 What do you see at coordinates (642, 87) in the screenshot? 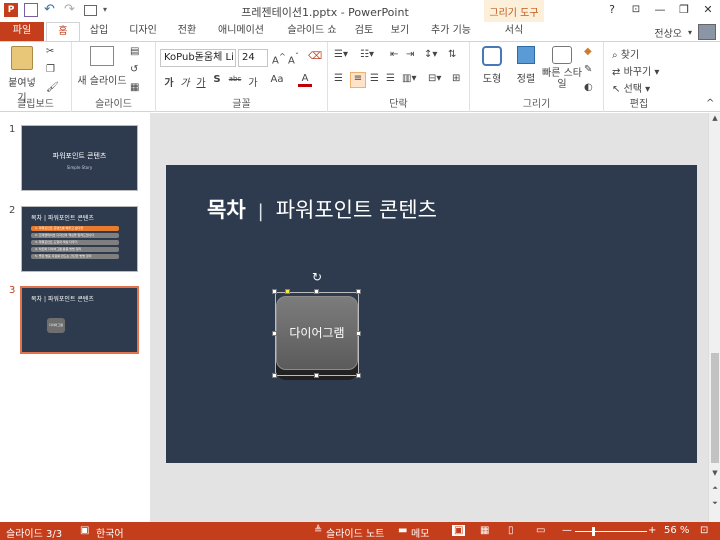
I see `select-button: ↖ 선택 ▾` at bounding box center [642, 87].